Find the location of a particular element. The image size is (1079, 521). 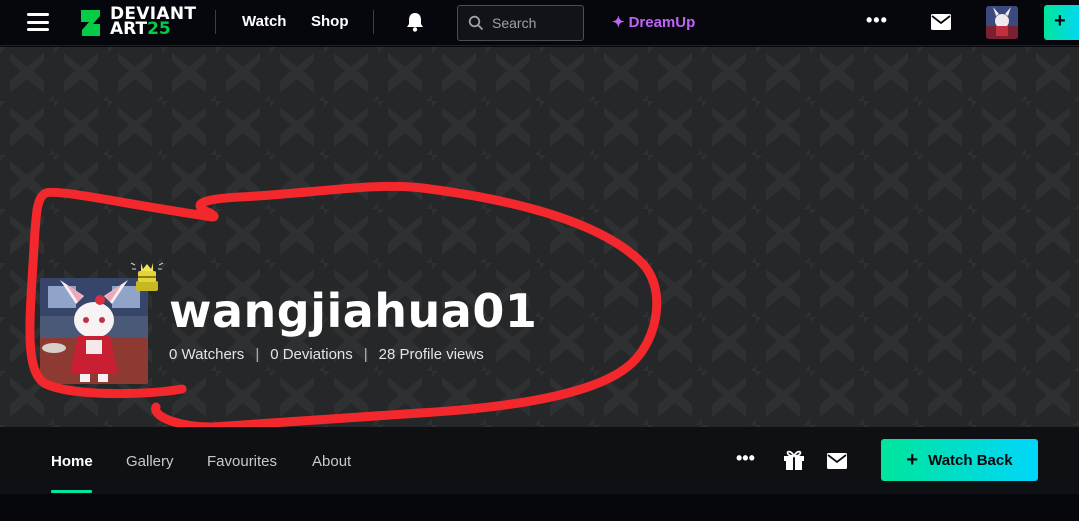

avatar-image is located at coordinates (1002, 22).